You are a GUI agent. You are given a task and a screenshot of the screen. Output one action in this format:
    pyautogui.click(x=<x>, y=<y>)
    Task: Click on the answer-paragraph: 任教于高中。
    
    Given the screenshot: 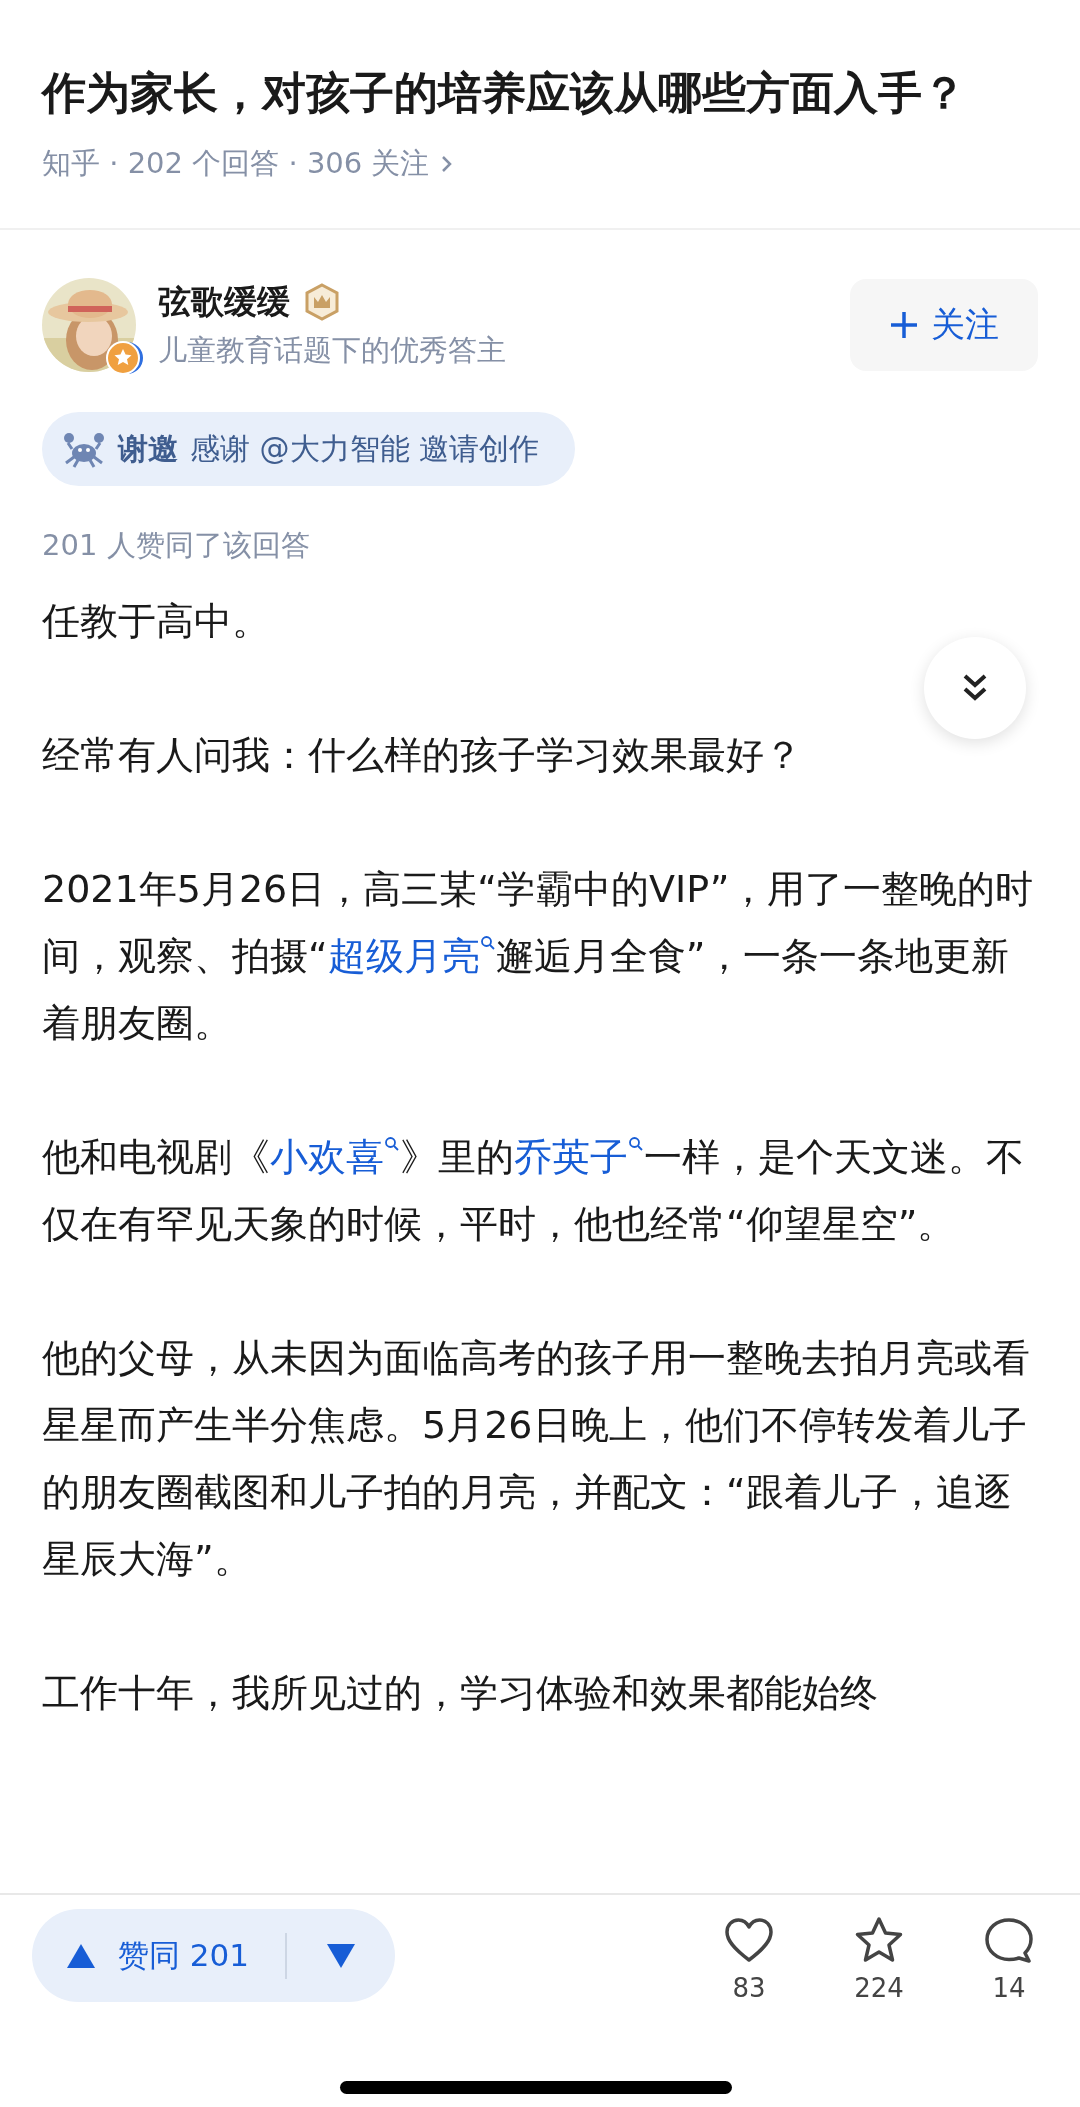 What is the action you would take?
    pyautogui.click(x=156, y=621)
    